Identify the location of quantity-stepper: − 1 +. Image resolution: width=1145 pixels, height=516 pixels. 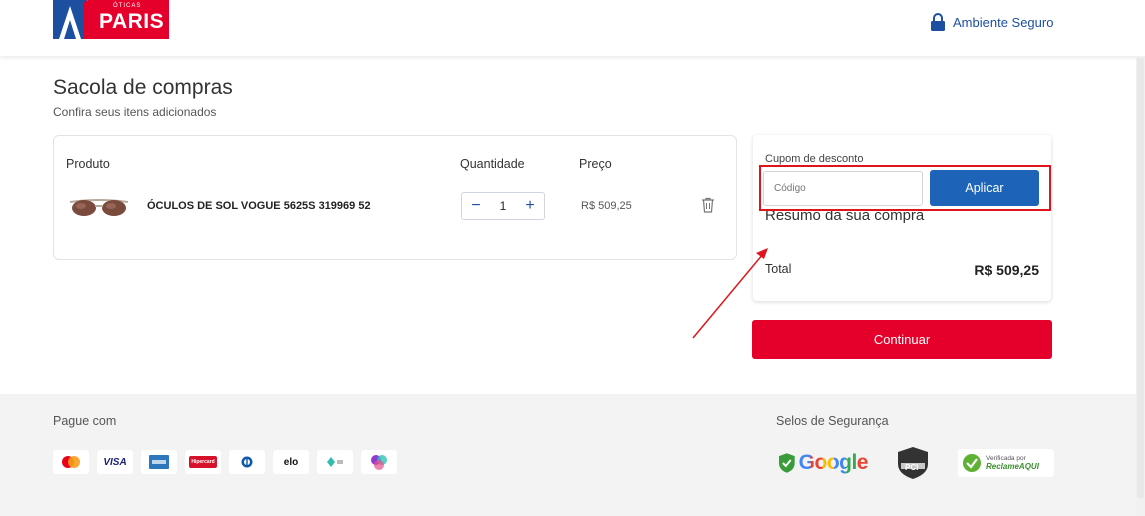
(503, 206).